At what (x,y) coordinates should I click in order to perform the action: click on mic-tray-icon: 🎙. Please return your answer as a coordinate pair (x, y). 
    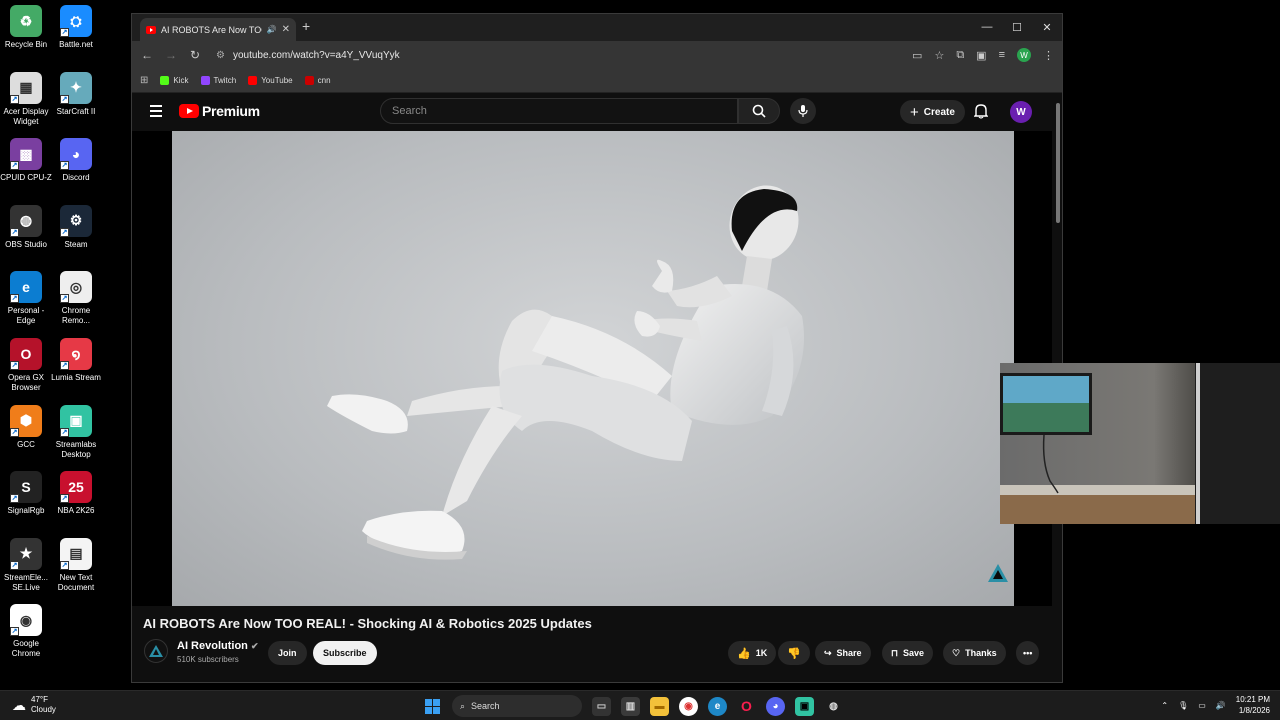
    Looking at the image, I should click on (1183, 705).